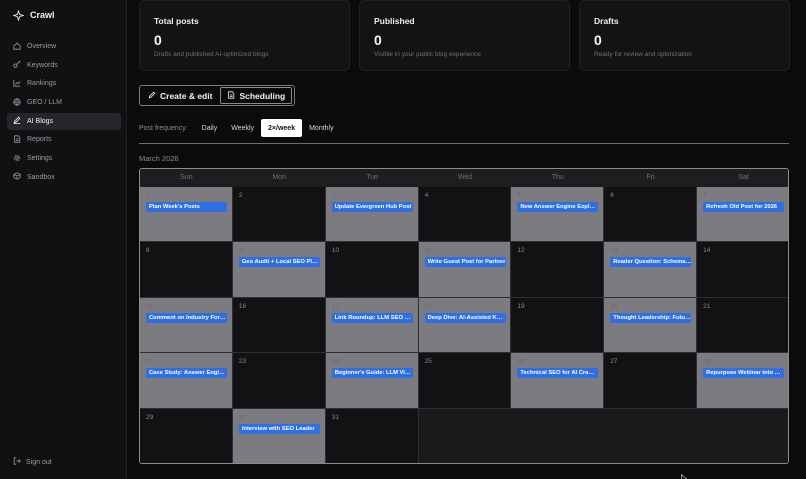 The image size is (806, 479). What do you see at coordinates (41, 177) in the screenshot?
I see `sidebar-item-label: Sandbox` at bounding box center [41, 177].